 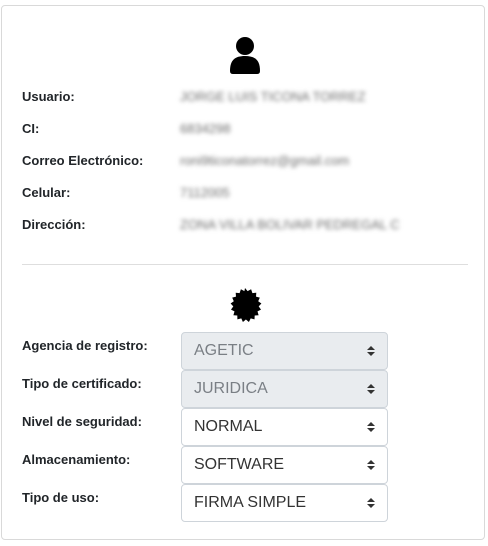 What do you see at coordinates (82, 383) in the screenshot?
I see `form-label: Tipo de certificado:` at bounding box center [82, 383].